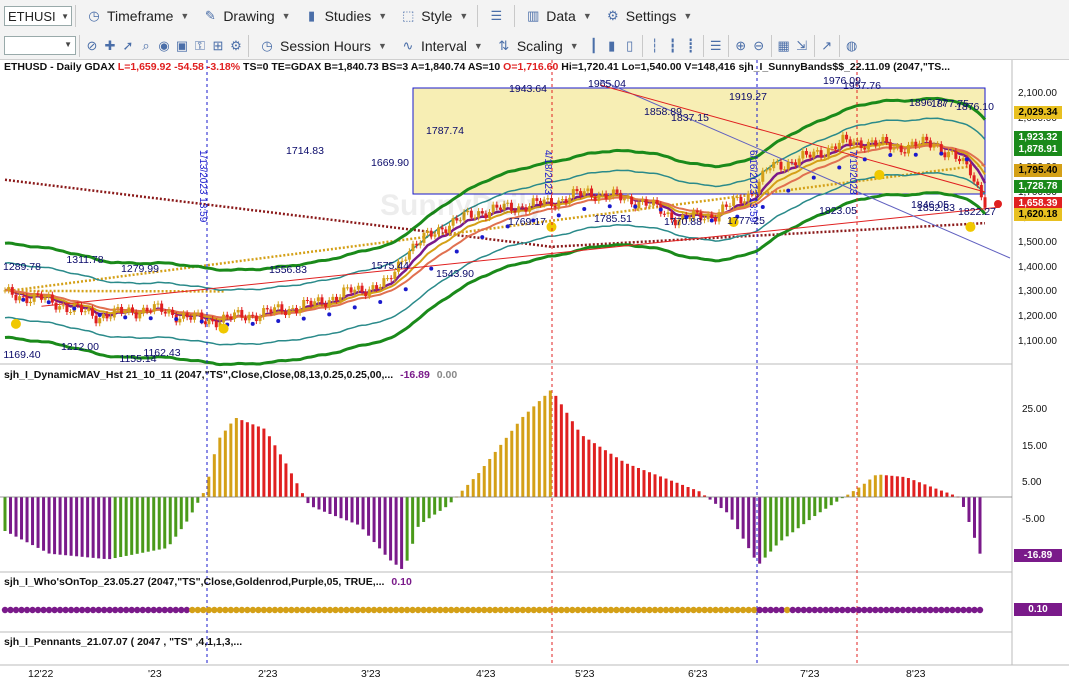 The height and width of the screenshot is (696, 1069). What do you see at coordinates (433, 16) in the screenshot?
I see `style-button: ⬚ Style ▼` at bounding box center [433, 16].